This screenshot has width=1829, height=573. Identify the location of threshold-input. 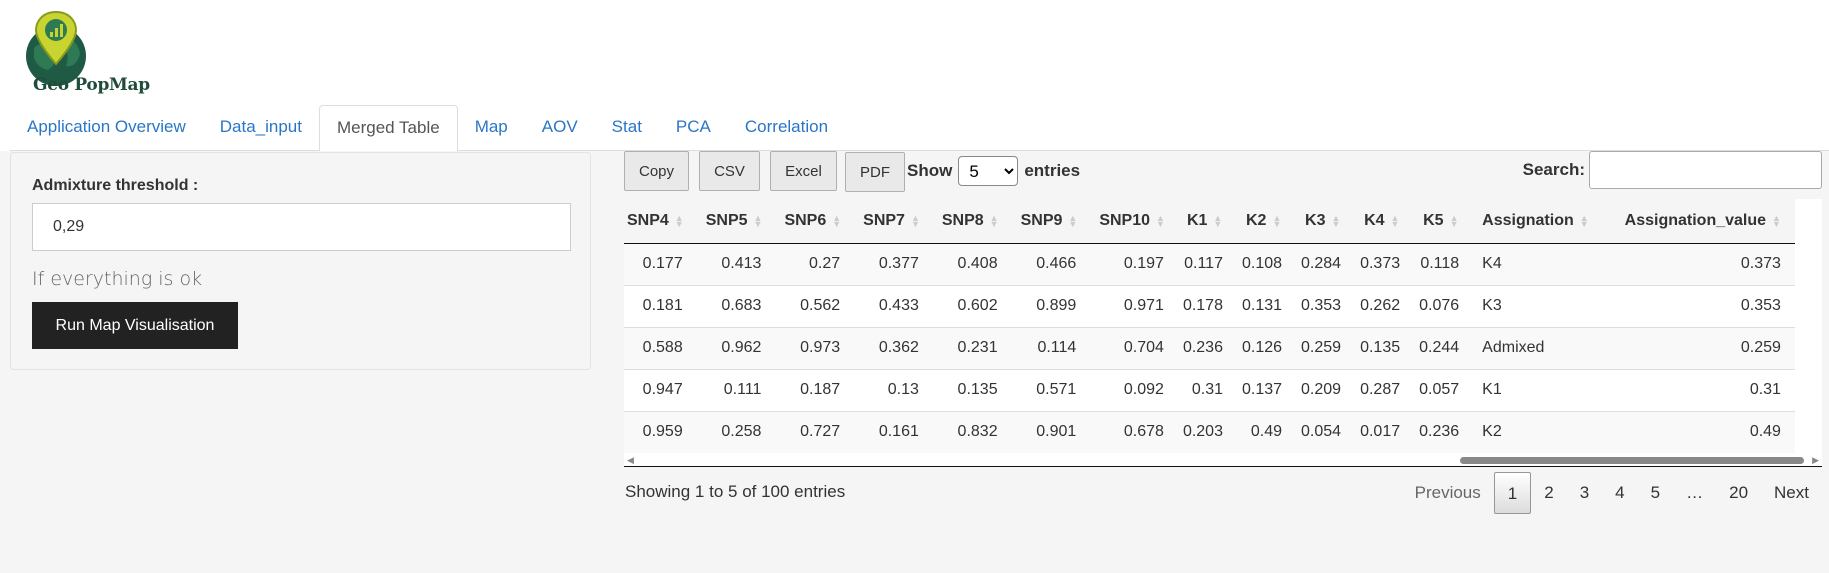
(301, 227).